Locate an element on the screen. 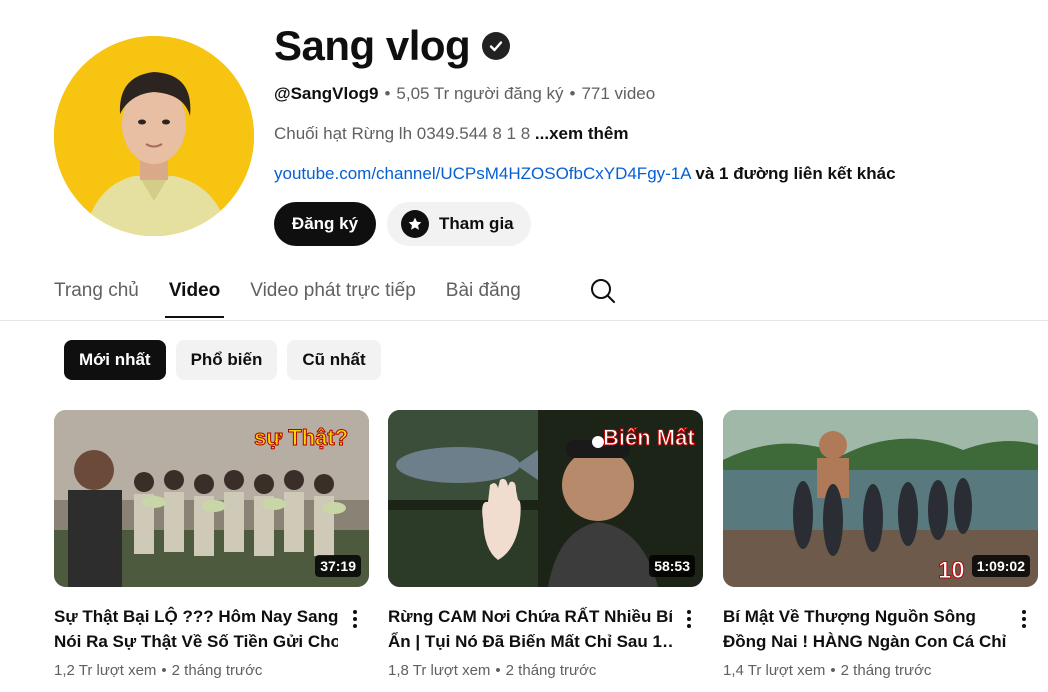  more-links-link: và 1 đường liên kết khác is located at coordinates (795, 173).